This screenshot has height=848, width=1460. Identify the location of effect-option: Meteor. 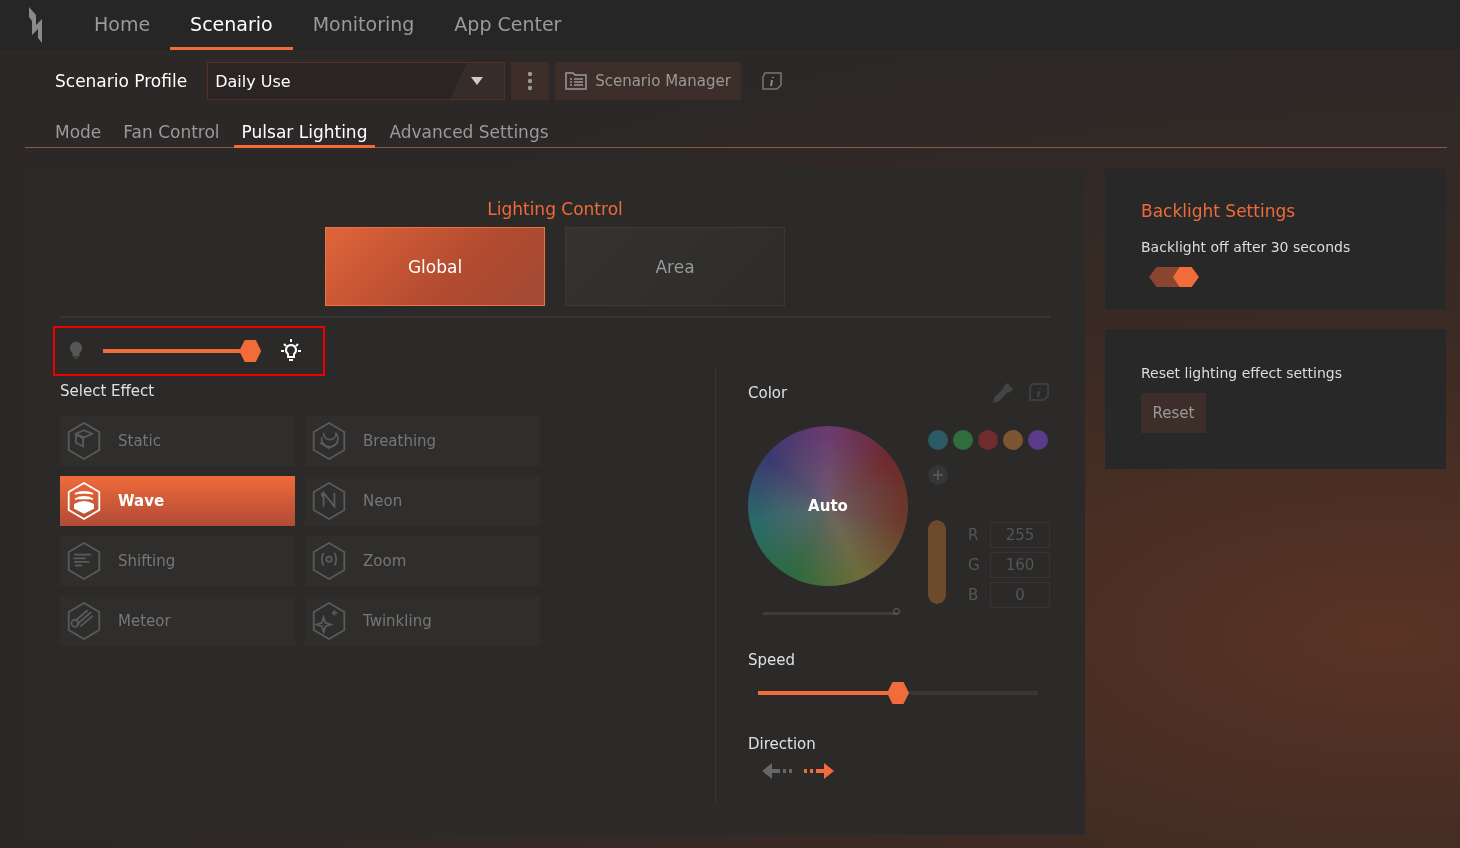
(177, 621).